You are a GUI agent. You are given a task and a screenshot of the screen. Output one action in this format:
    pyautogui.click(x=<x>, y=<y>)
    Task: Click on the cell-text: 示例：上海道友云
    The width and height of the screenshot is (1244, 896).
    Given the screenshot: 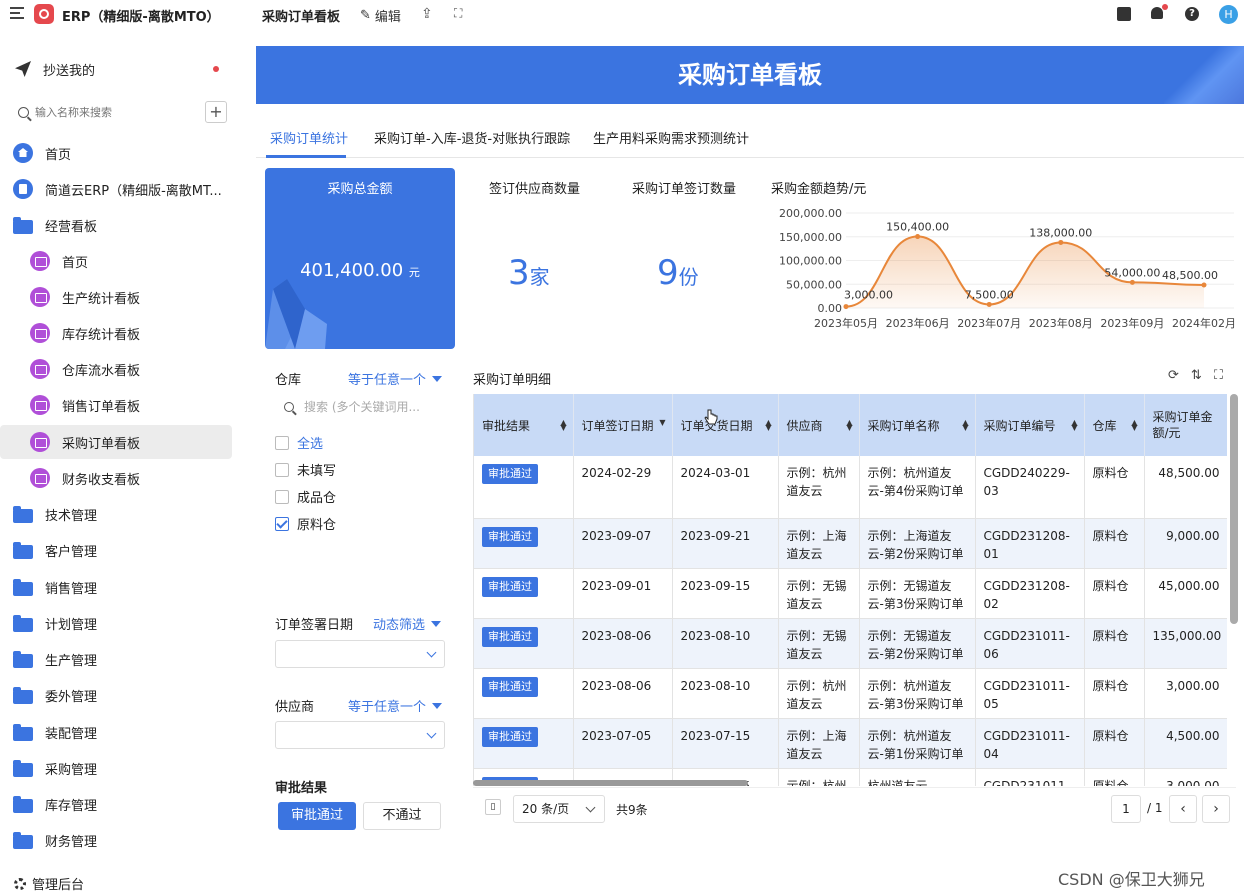 What is the action you would take?
    pyautogui.click(x=816, y=744)
    